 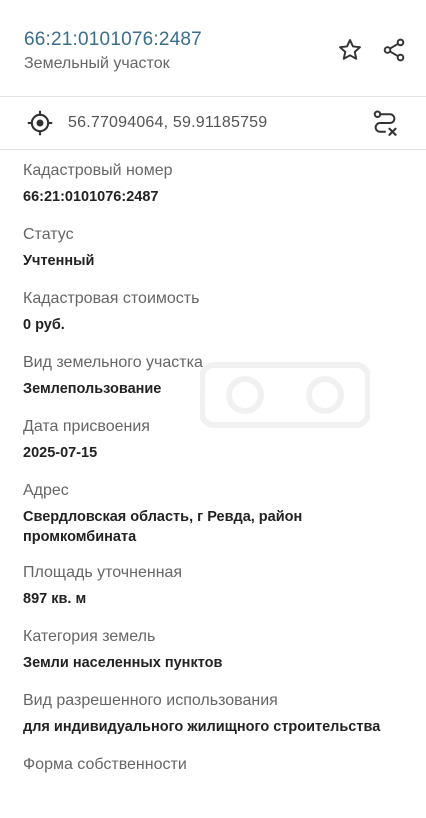 What do you see at coordinates (103, 572) in the screenshot?
I see `field-label: Площадь уточненная` at bounding box center [103, 572].